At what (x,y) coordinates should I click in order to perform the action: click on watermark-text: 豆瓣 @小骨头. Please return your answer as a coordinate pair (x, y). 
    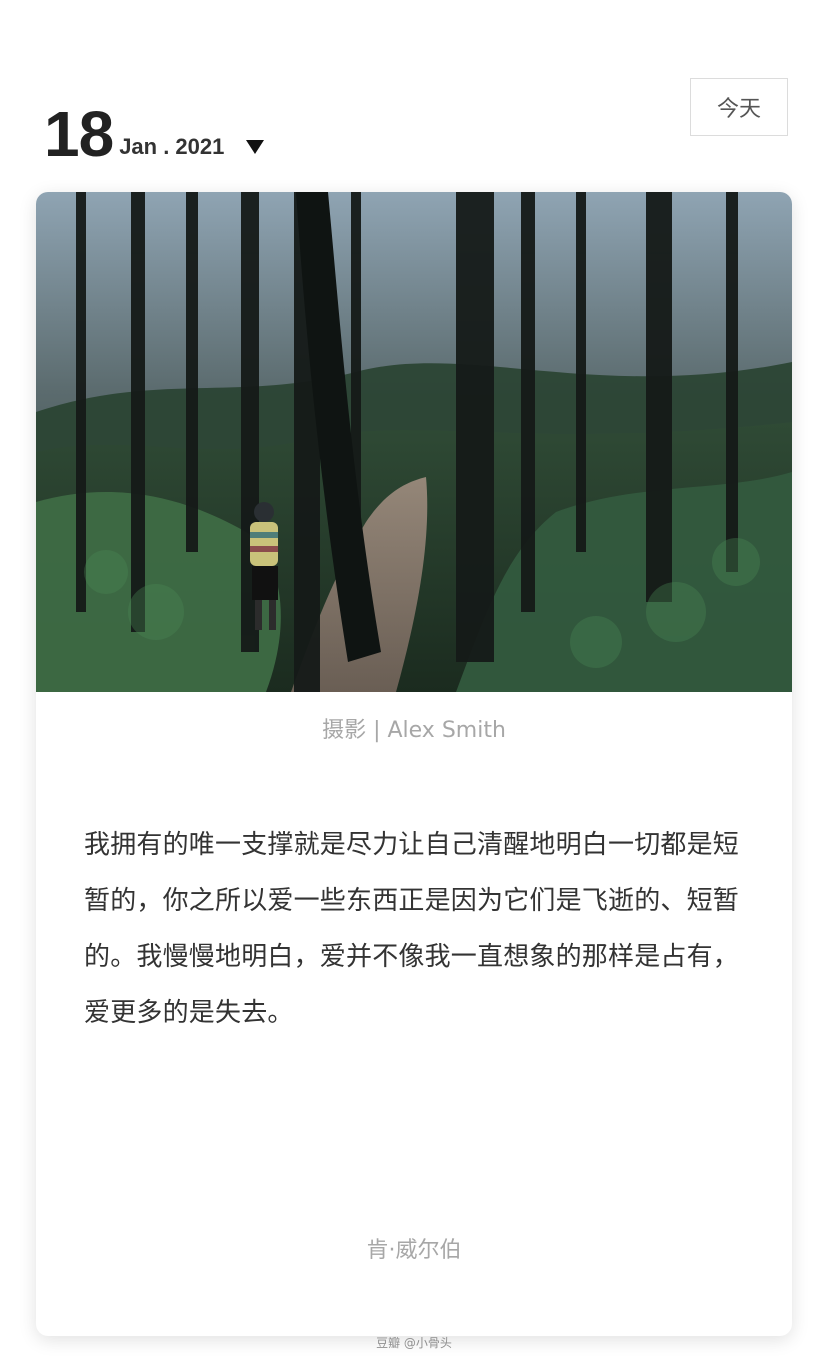
    Looking at the image, I should click on (414, 1343).